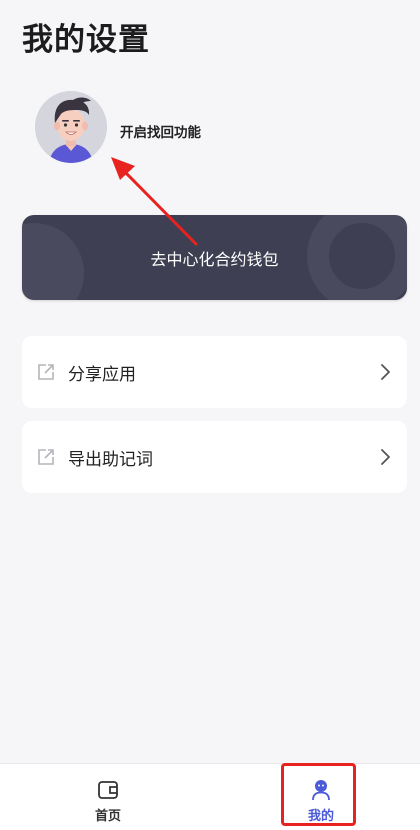  Describe the element at coordinates (320, 816) in the screenshot. I see `tab-mine-label: 我的` at that location.